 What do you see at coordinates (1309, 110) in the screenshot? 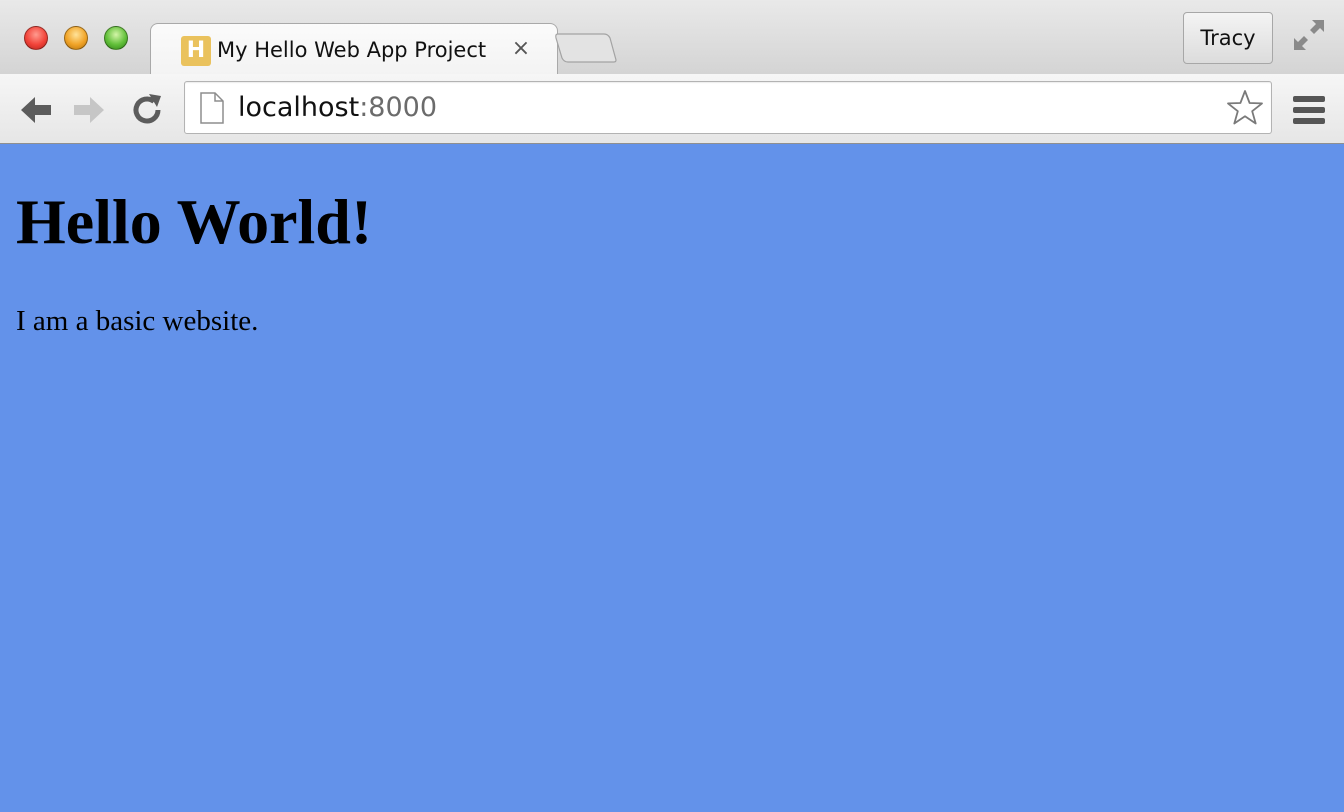
I see `hamburger-menu-icon` at bounding box center [1309, 110].